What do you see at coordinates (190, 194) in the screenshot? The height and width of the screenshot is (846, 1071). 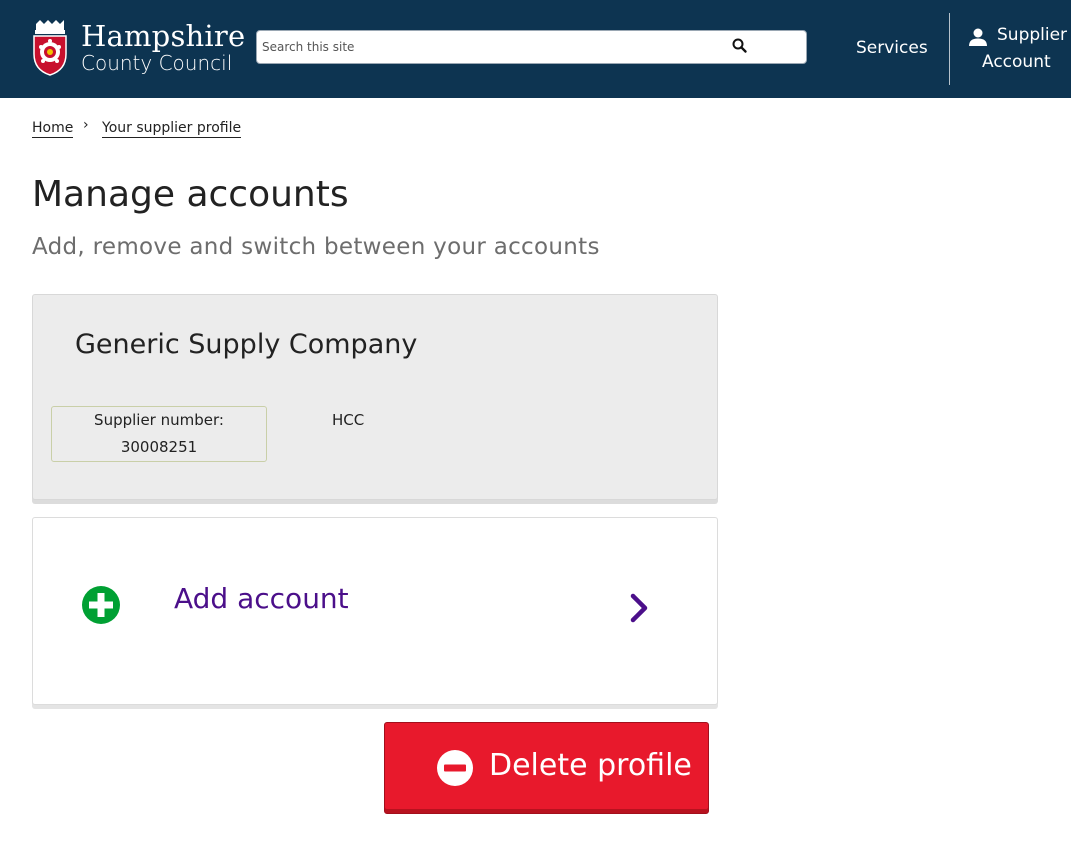 I see `page-title: Manage accounts` at bounding box center [190, 194].